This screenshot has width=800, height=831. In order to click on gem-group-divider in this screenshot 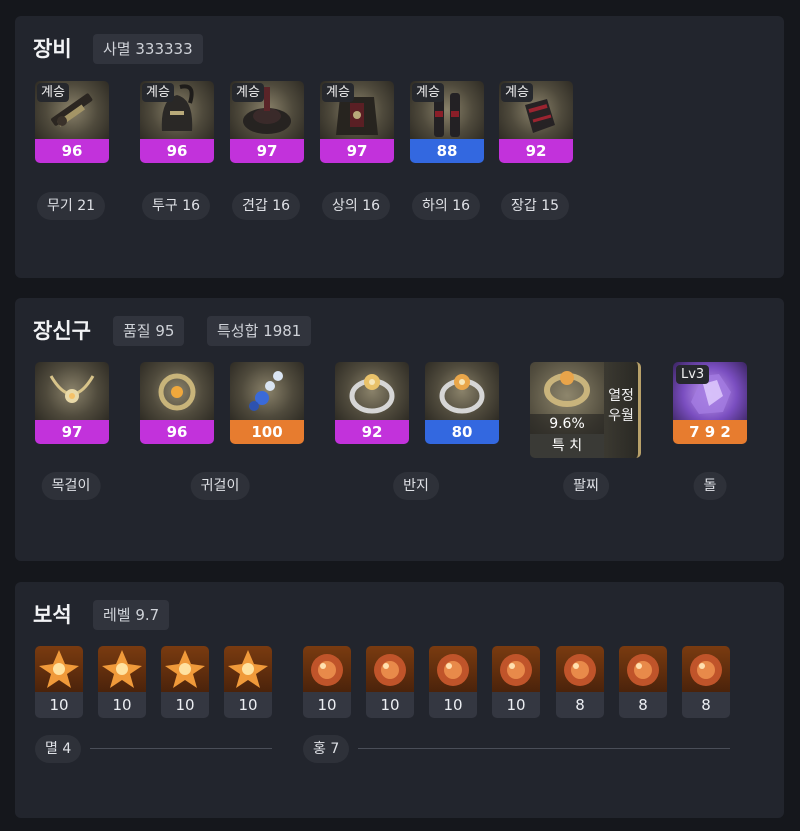, I will do `click(181, 748)`.